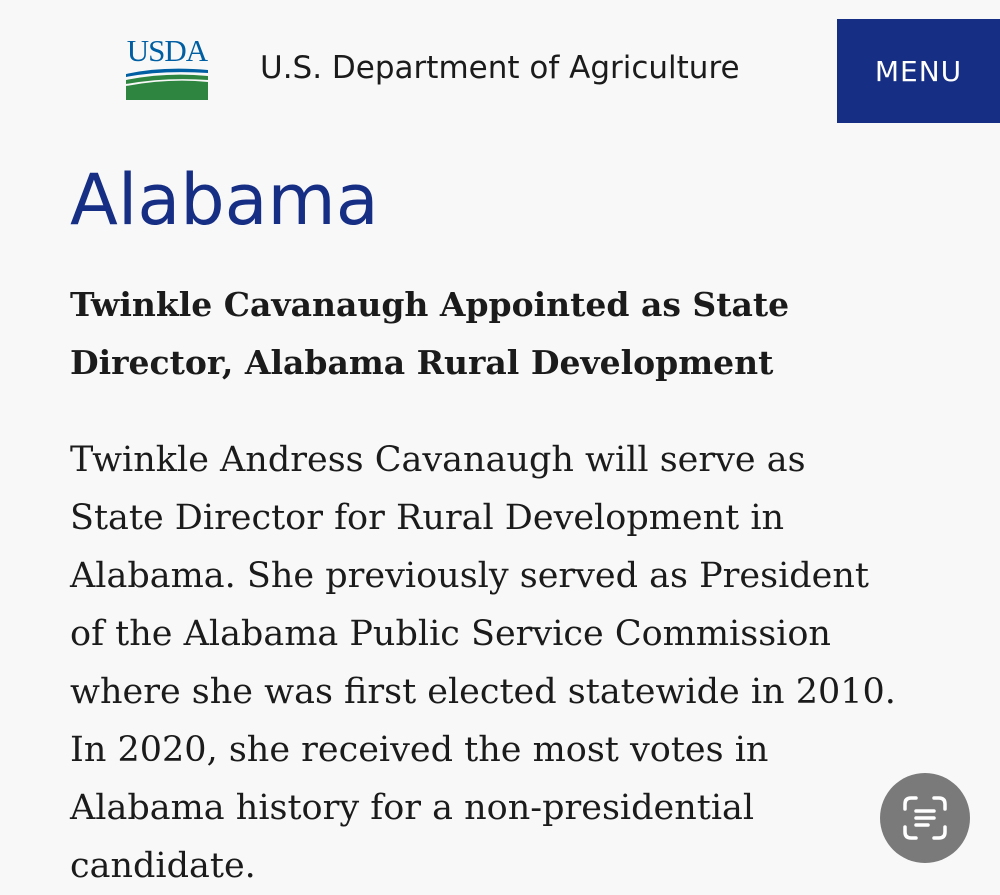 Image resolution: width=1000 pixels, height=895 pixels. I want to click on text-scan-button, so click(925, 818).